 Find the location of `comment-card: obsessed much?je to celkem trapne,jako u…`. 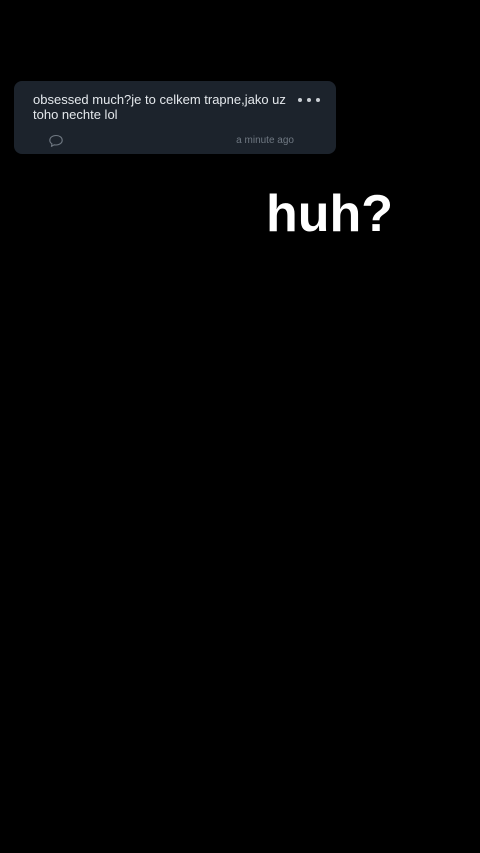

comment-card: obsessed much?je to celkem trapne,jako u… is located at coordinates (175, 117).